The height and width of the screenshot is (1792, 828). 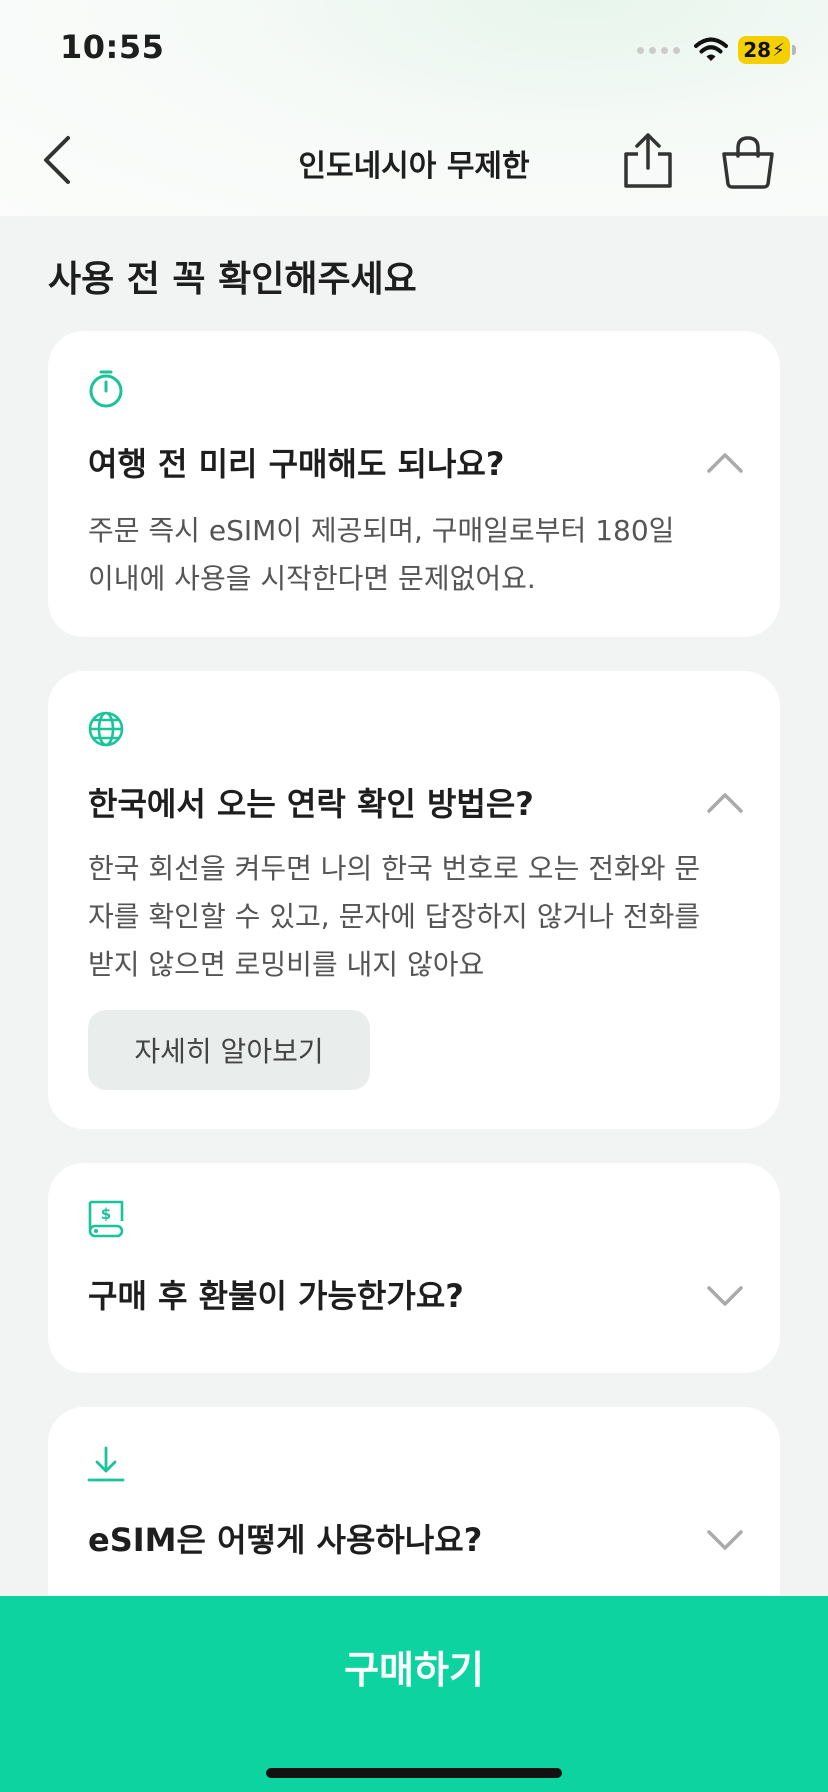 What do you see at coordinates (232, 279) in the screenshot?
I see `section-title: 사용 전 꼭 확인해주세요` at bounding box center [232, 279].